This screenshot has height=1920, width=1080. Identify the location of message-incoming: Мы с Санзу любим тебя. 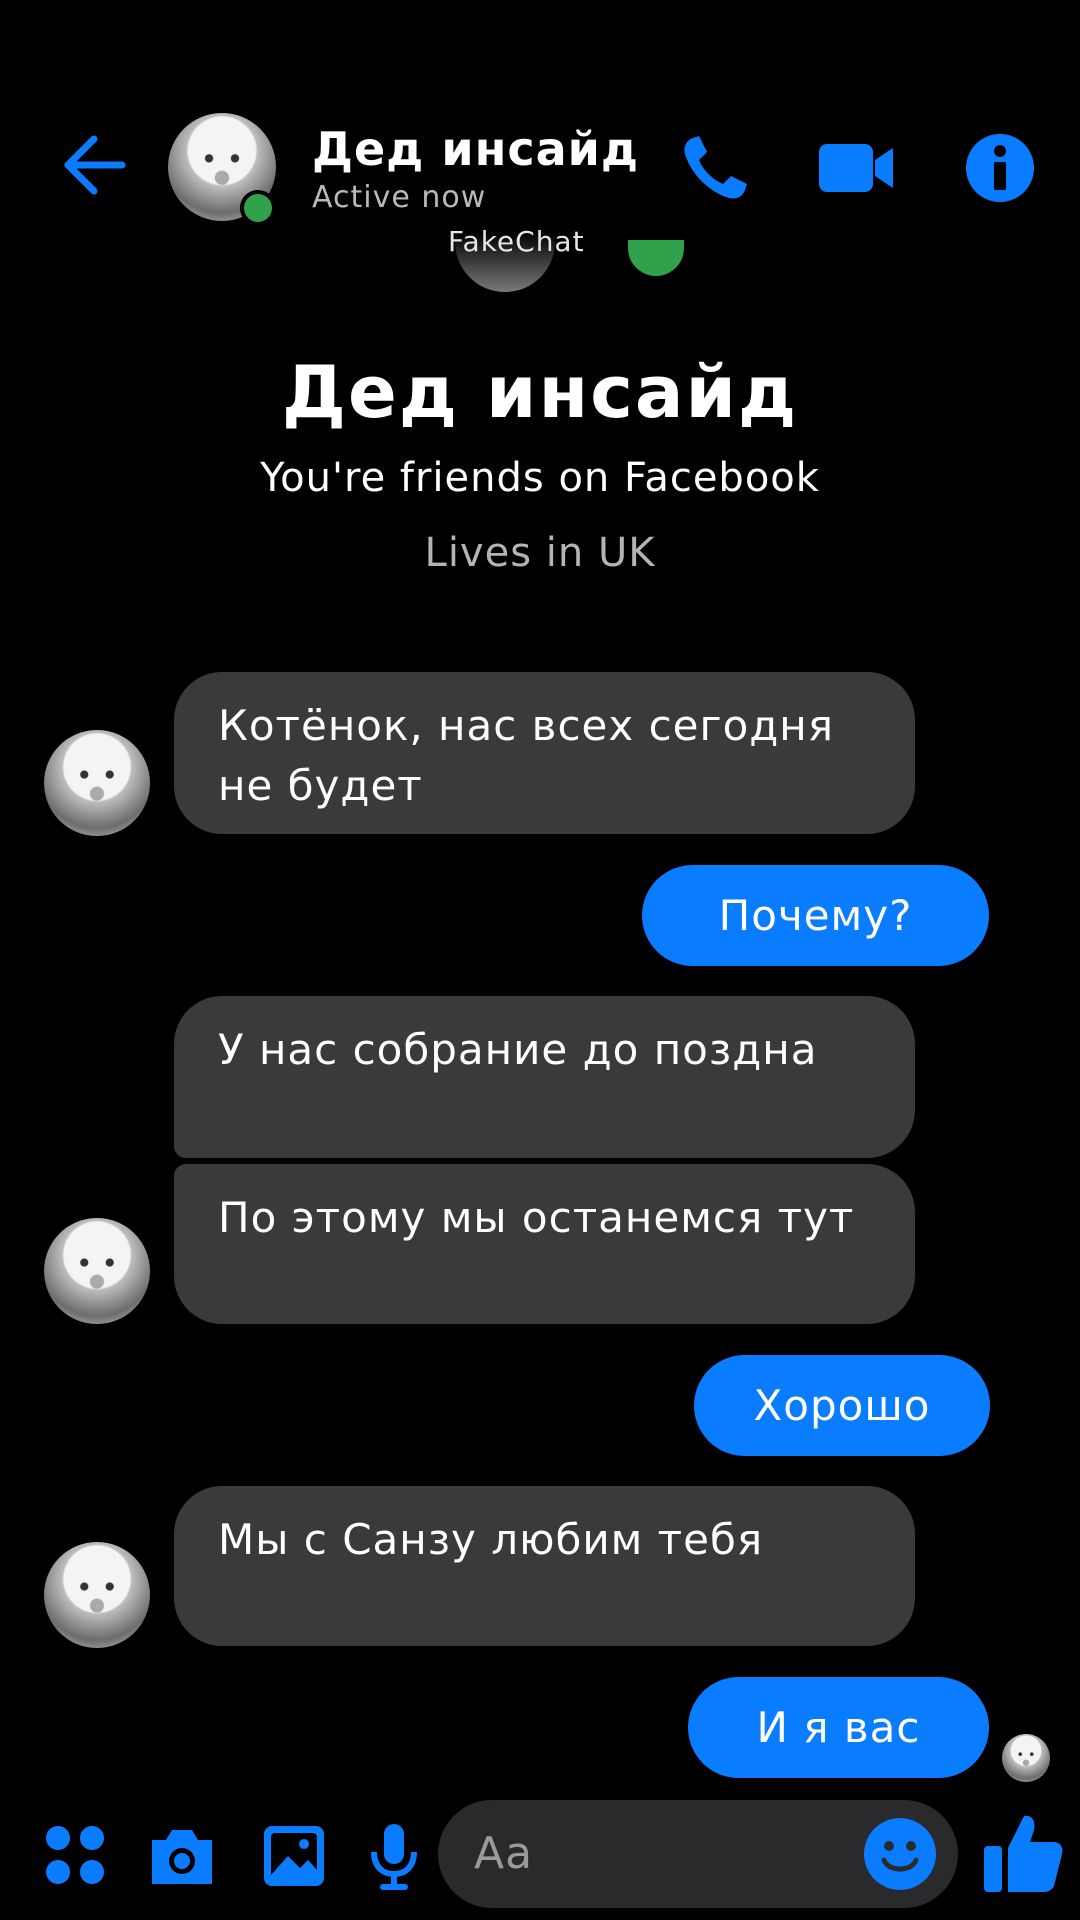
(544, 1566).